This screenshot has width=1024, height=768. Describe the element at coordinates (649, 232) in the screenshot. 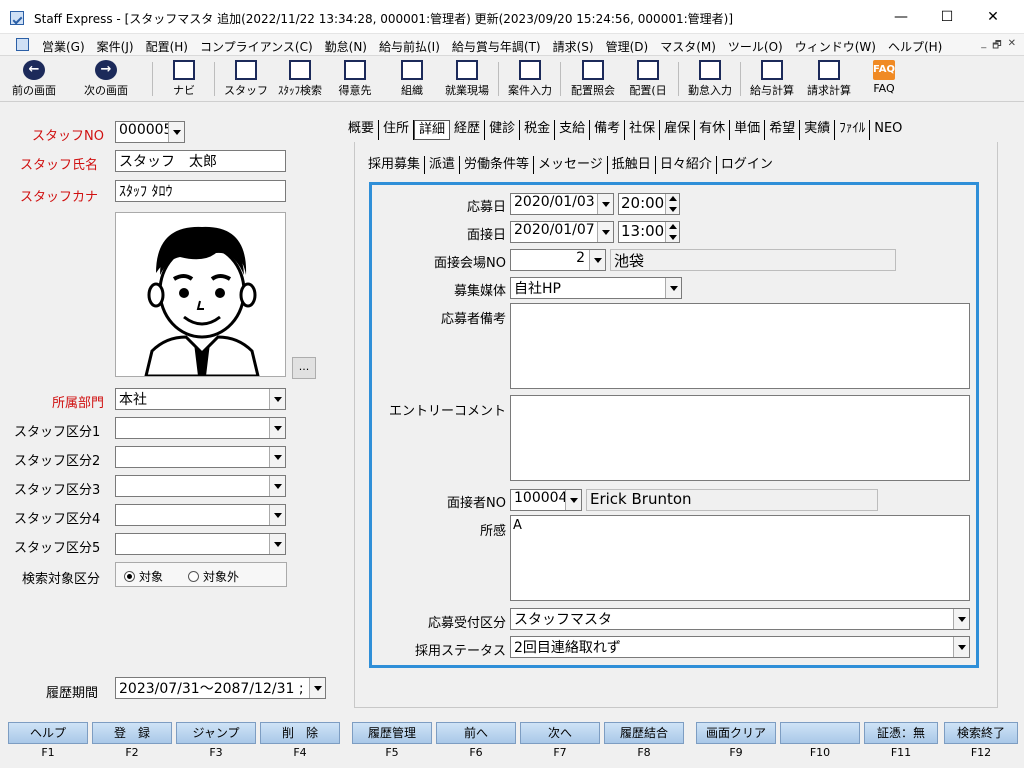

I see `interview-time-spinner: 13:00` at that location.